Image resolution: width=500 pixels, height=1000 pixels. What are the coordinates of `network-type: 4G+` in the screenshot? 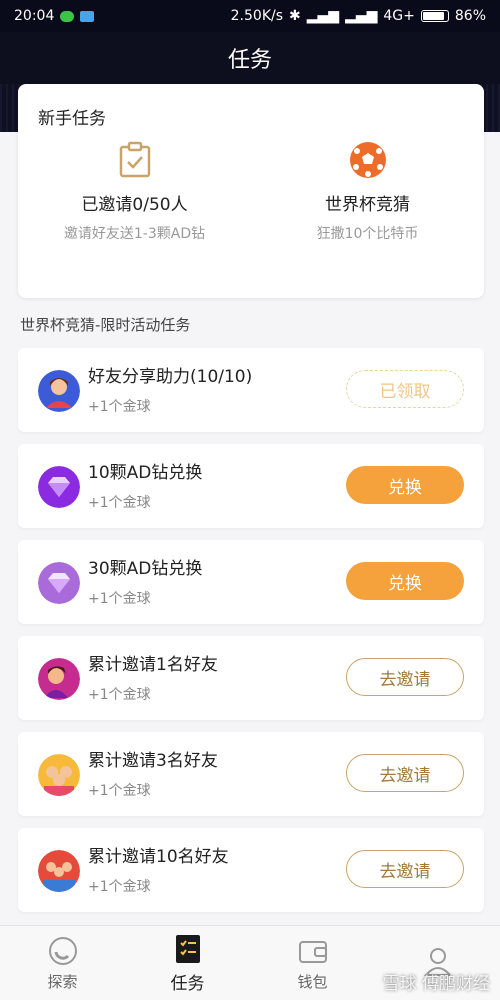 It's located at (399, 16).